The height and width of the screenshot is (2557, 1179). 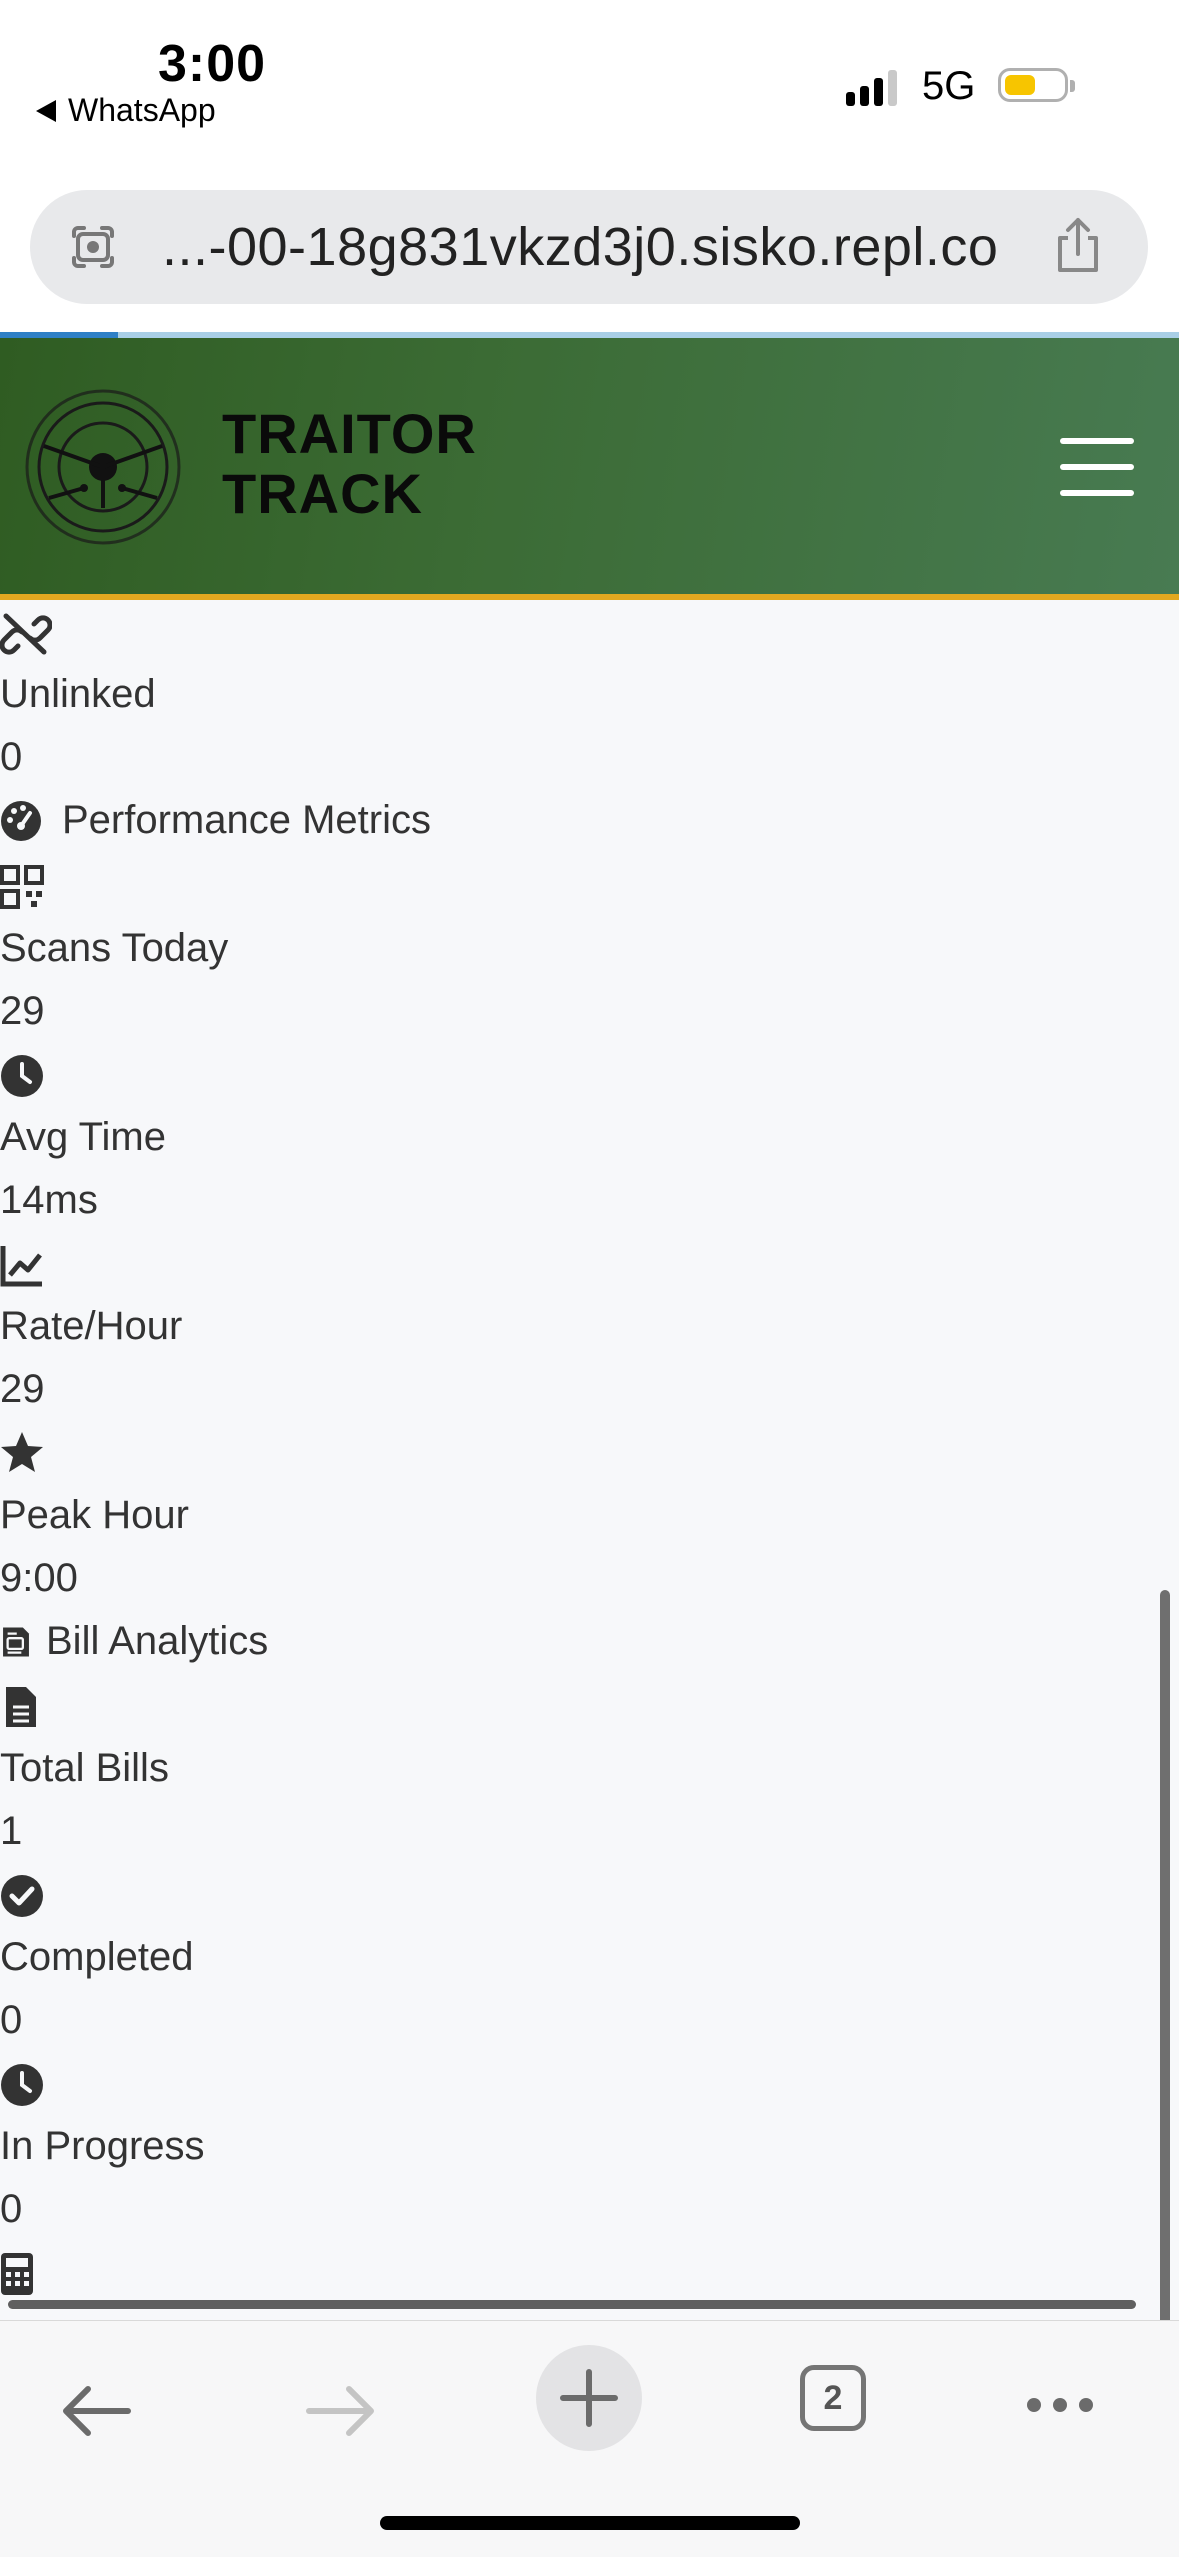 I want to click on back-to-app-link: WhatsApp, so click(x=126, y=110).